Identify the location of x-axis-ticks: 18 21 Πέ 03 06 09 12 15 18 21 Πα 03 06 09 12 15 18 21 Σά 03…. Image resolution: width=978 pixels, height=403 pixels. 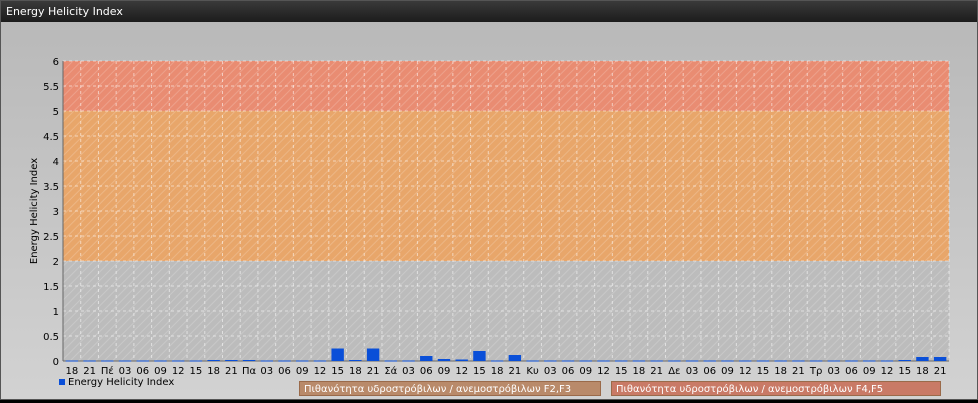
(505, 371).